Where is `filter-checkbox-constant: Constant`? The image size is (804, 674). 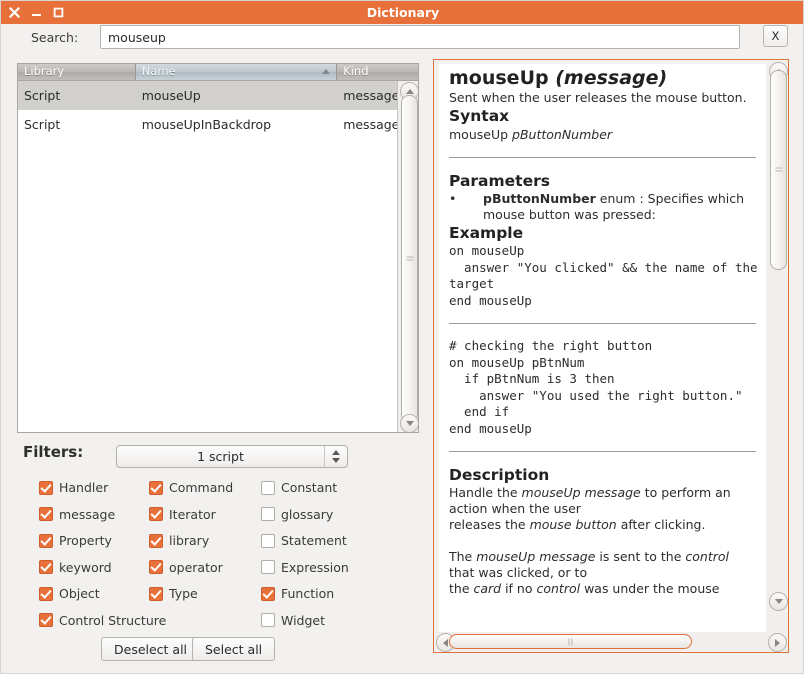 filter-checkbox-constant: Constant is located at coordinates (299, 487).